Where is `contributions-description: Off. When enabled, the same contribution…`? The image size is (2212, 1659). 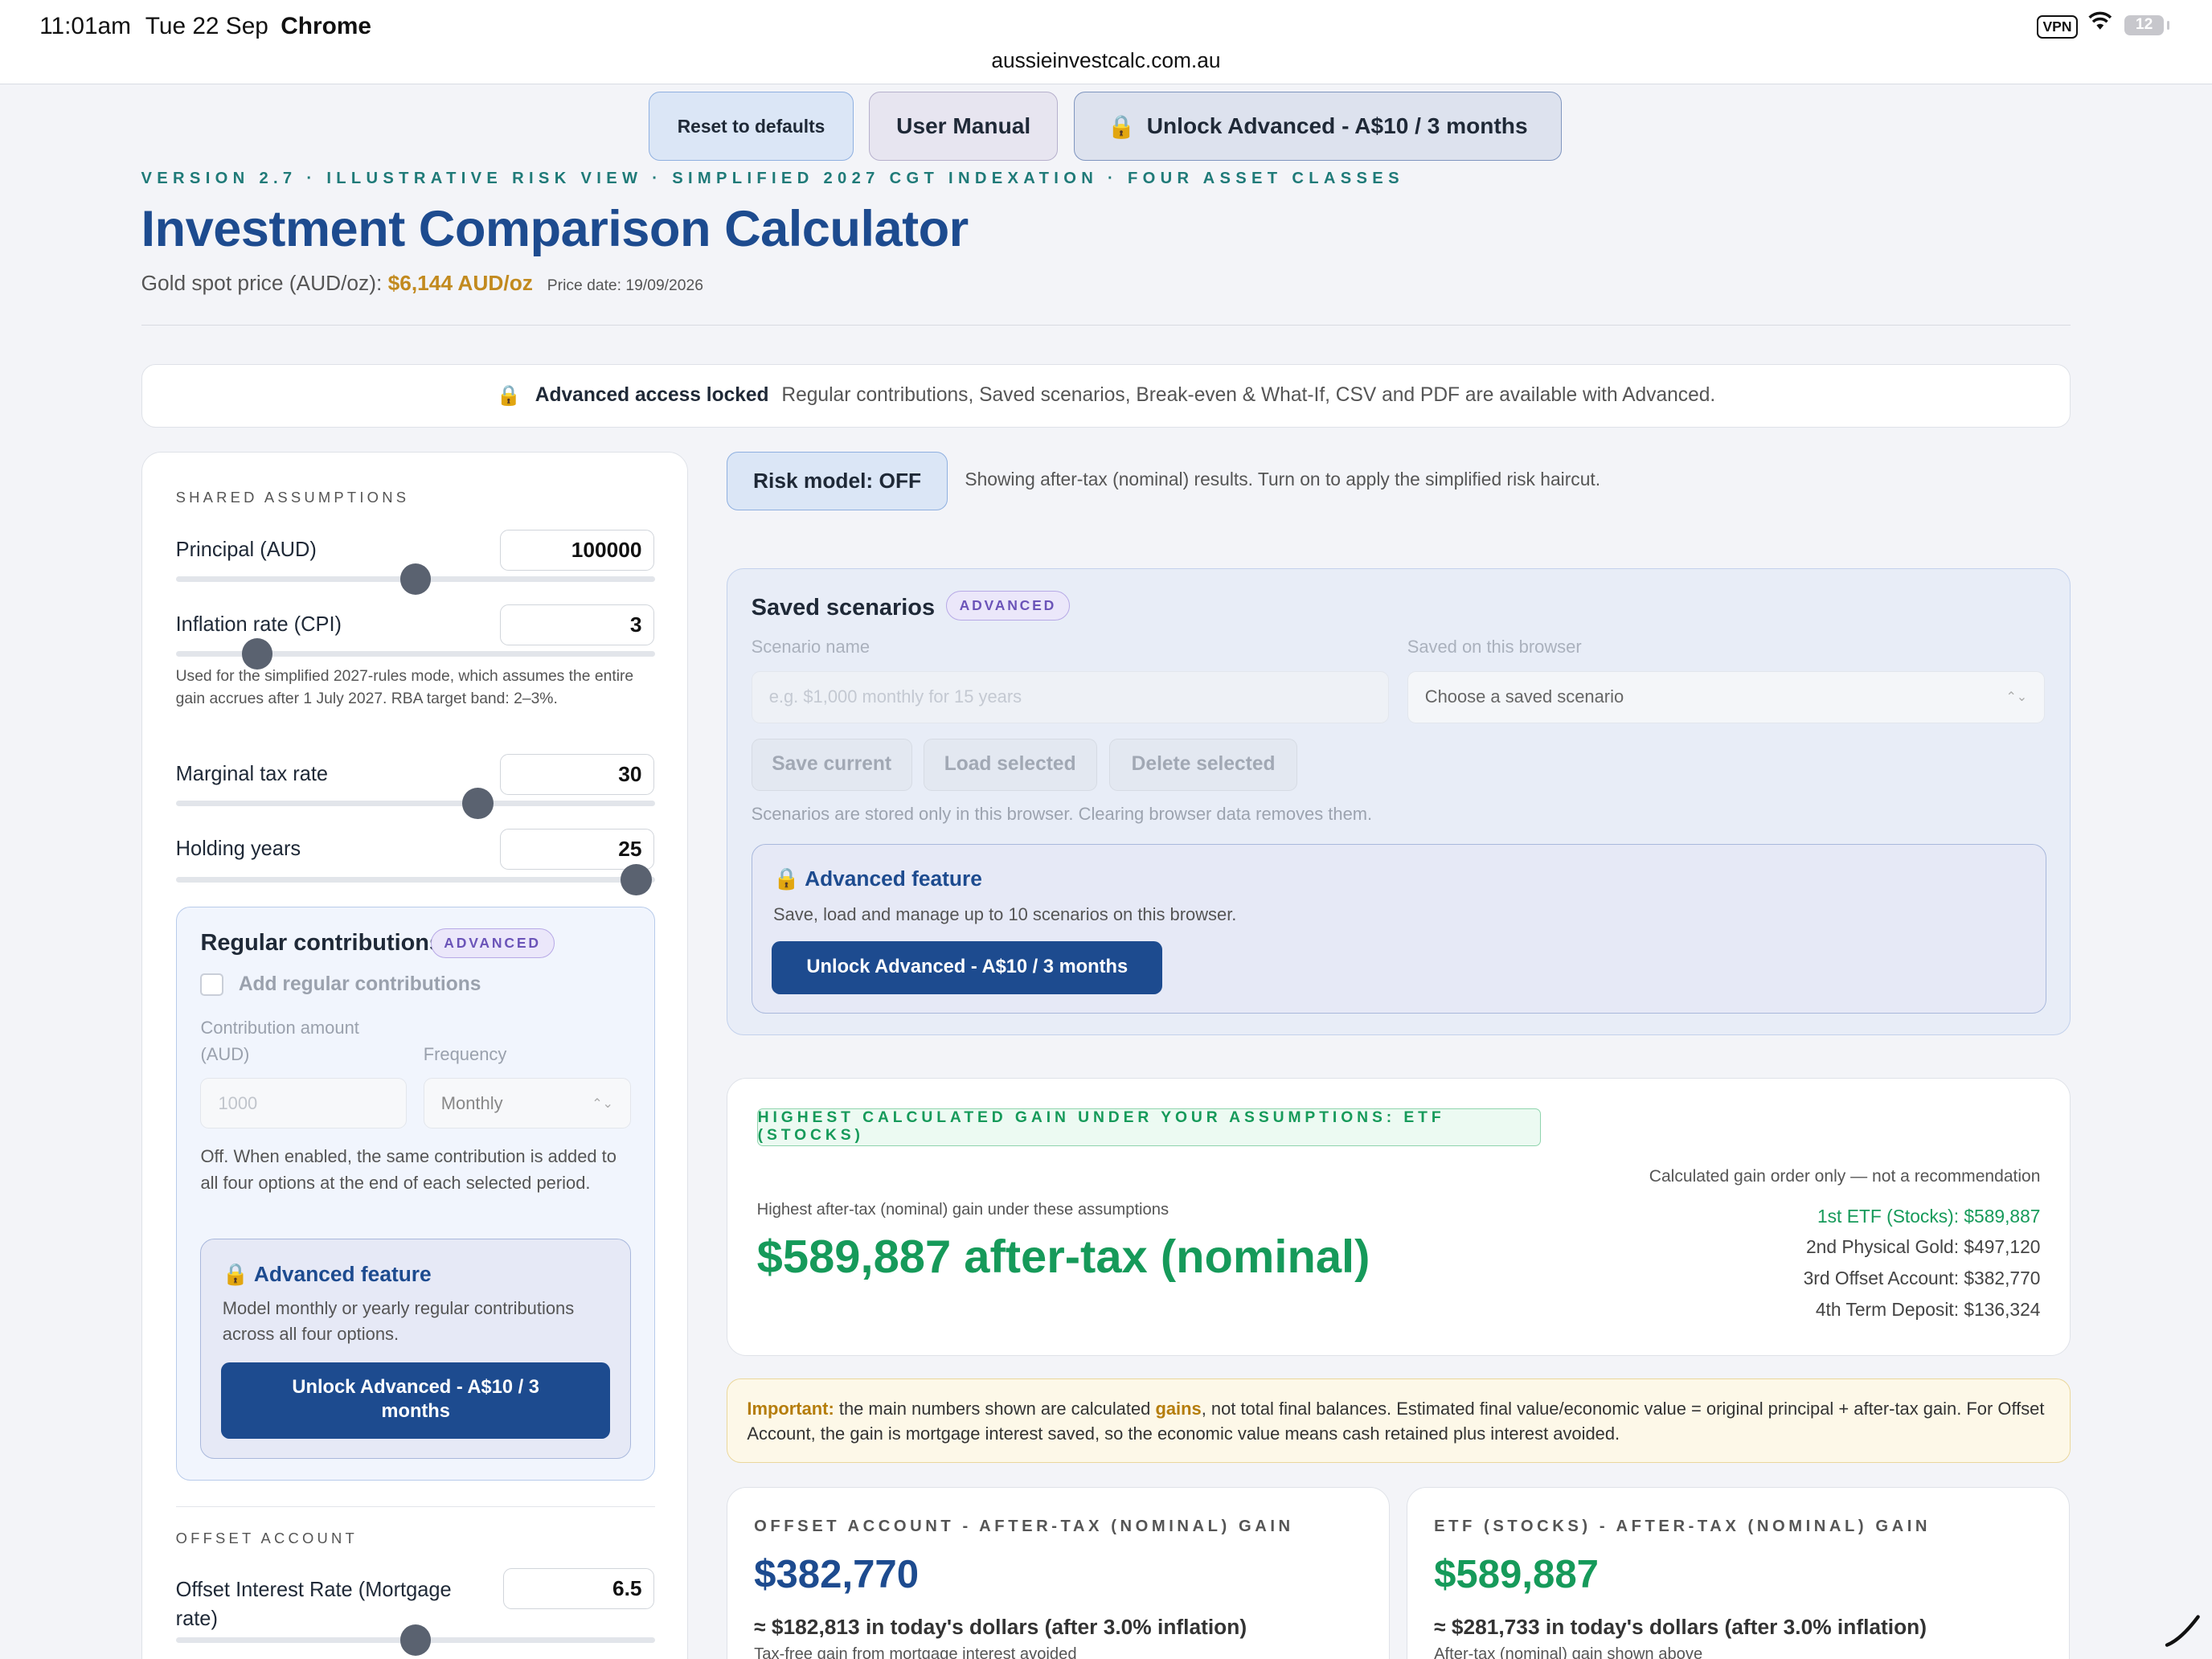 contributions-description: Off. When enabled, the same contribution… is located at coordinates (408, 1169).